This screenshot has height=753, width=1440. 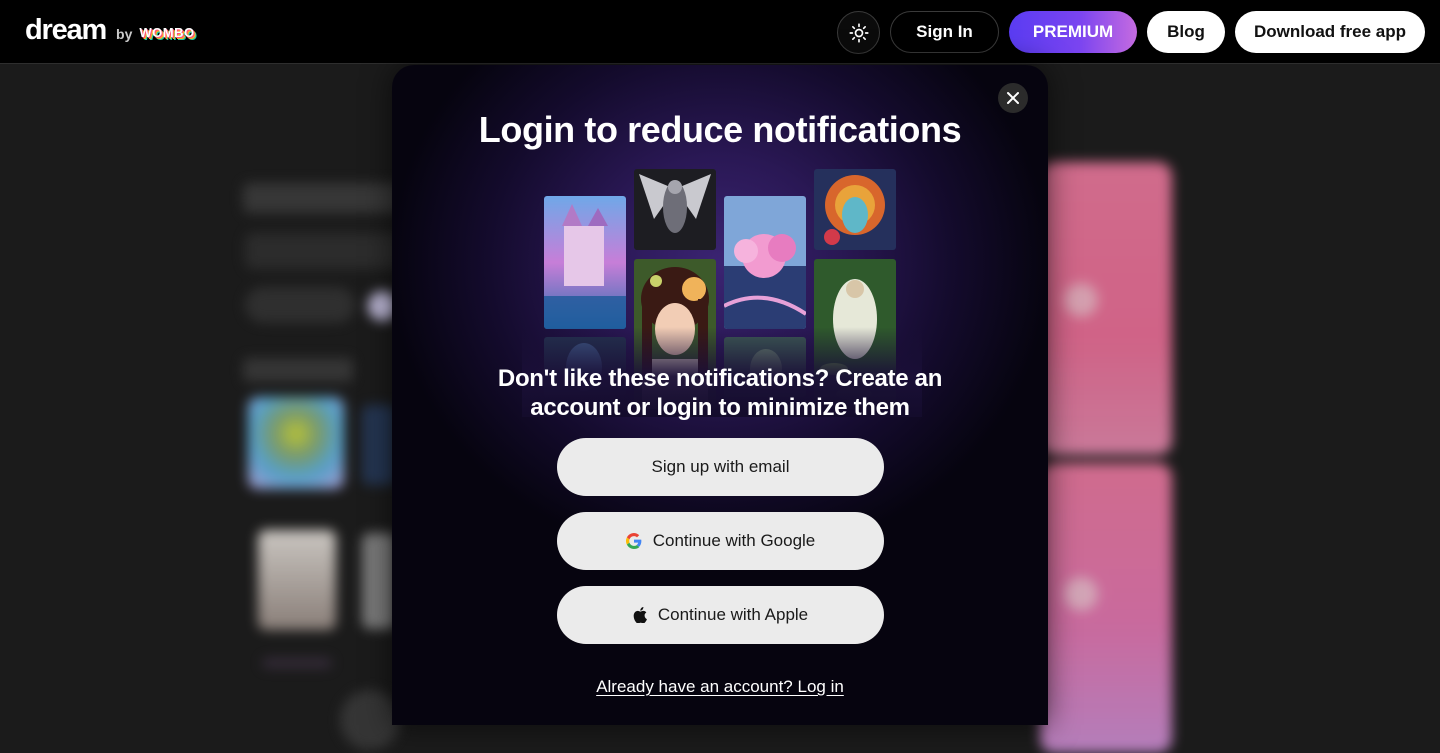 I want to click on artwork-castle-image, so click(x=585, y=262).